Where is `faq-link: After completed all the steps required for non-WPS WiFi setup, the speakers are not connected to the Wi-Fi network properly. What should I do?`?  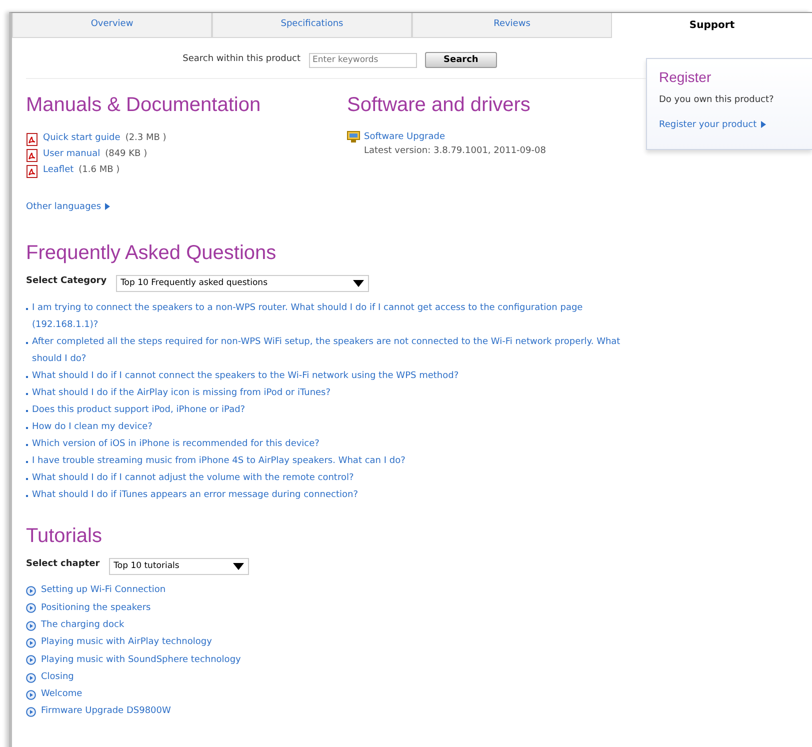
faq-link: After completed all the steps required for non-WPS WiFi setup, the speakers are not connected to the Wi-Fi network properly. What should I do? is located at coordinates (328, 351).